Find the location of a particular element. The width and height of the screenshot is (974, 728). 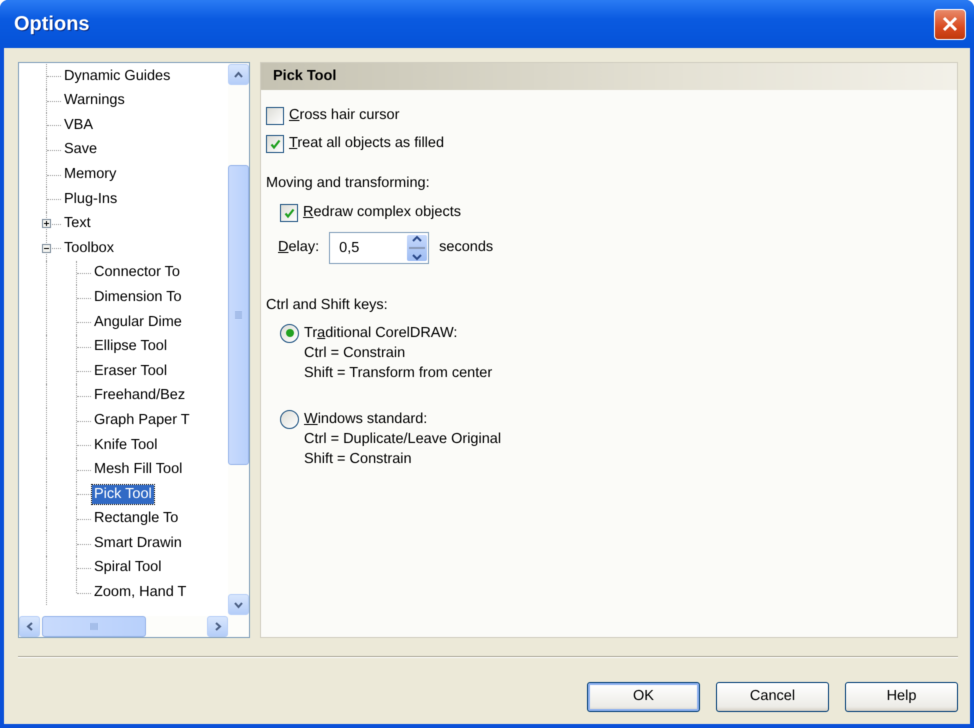

chevron-left-icon is located at coordinates (29, 626).